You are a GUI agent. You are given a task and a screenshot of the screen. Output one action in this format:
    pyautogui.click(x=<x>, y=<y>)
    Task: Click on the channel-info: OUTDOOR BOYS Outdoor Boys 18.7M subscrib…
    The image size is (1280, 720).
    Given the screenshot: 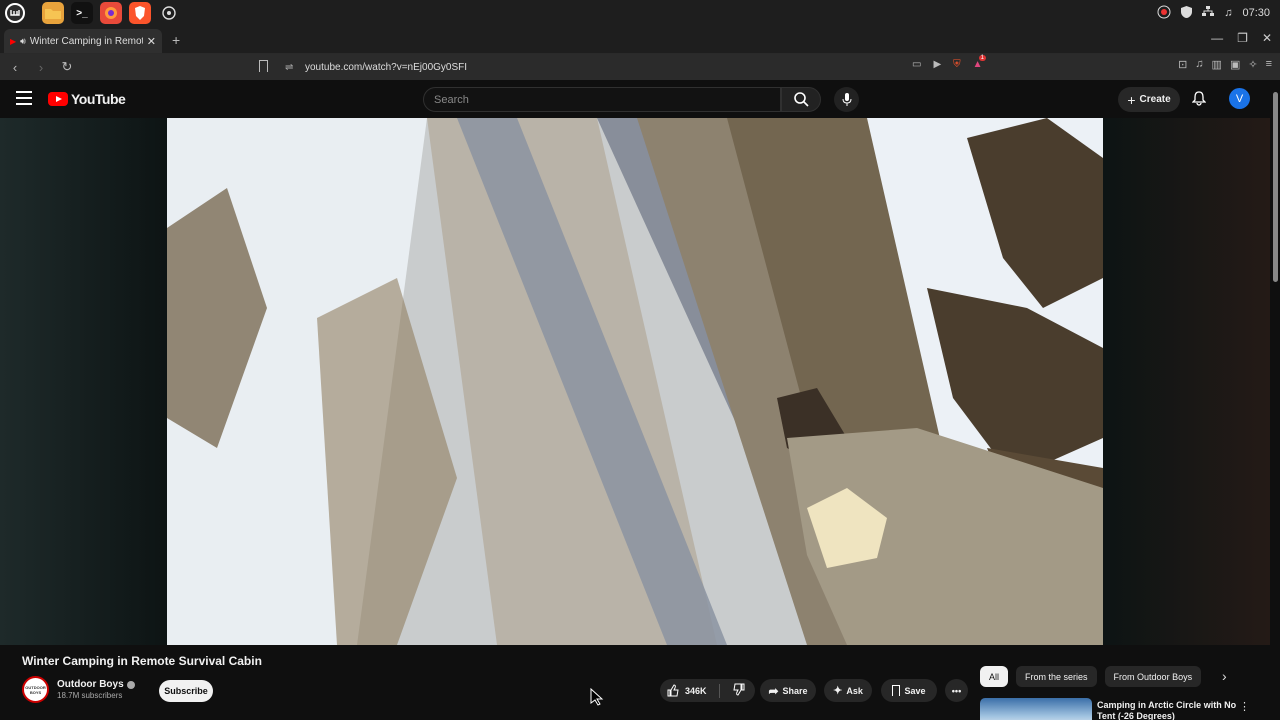 What is the action you would take?
    pyautogui.click(x=78, y=689)
    